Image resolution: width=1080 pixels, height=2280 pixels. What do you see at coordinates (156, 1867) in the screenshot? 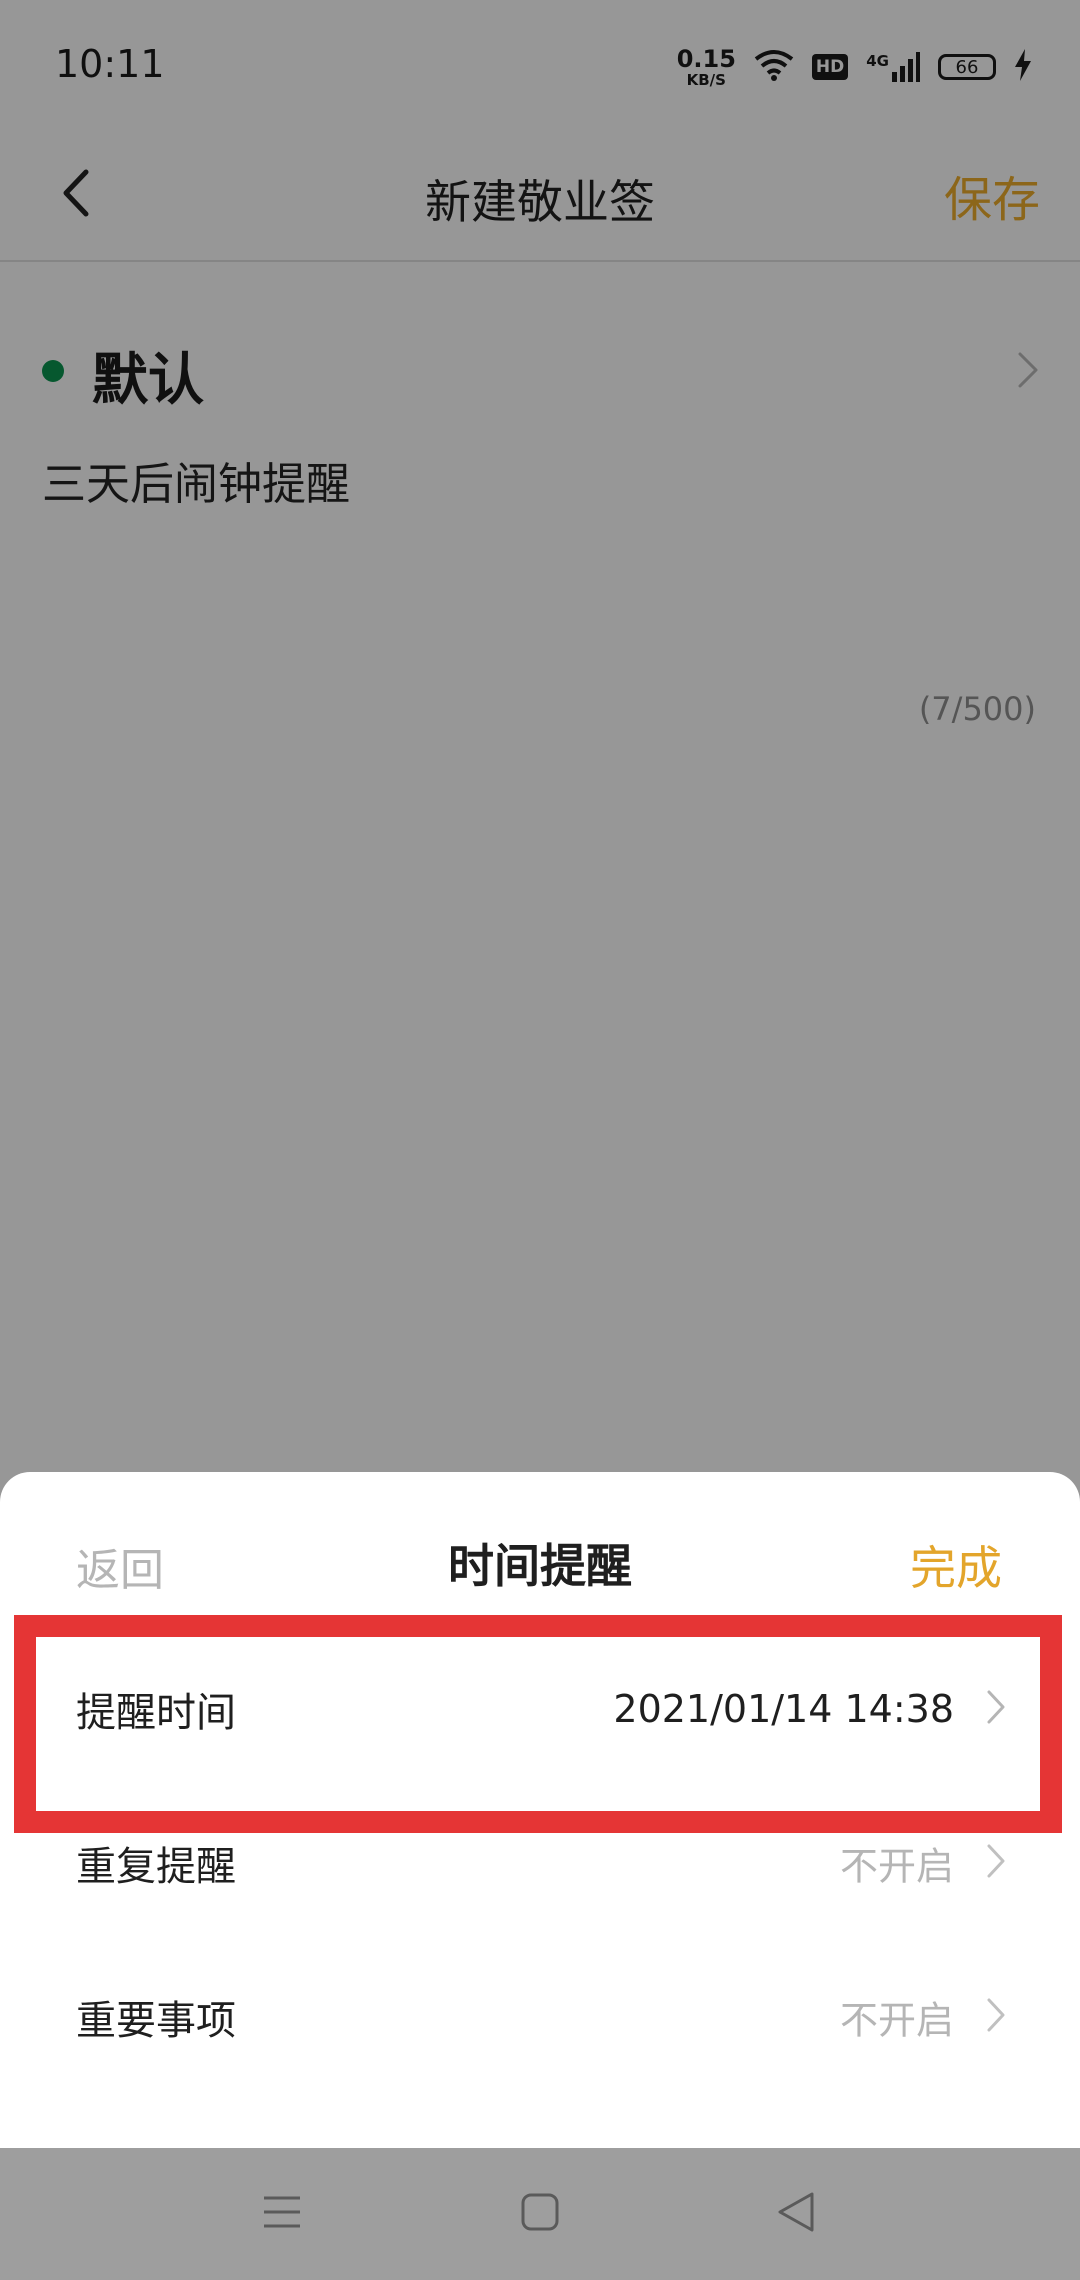
I see `row-label: 重复提醒` at bounding box center [156, 1867].